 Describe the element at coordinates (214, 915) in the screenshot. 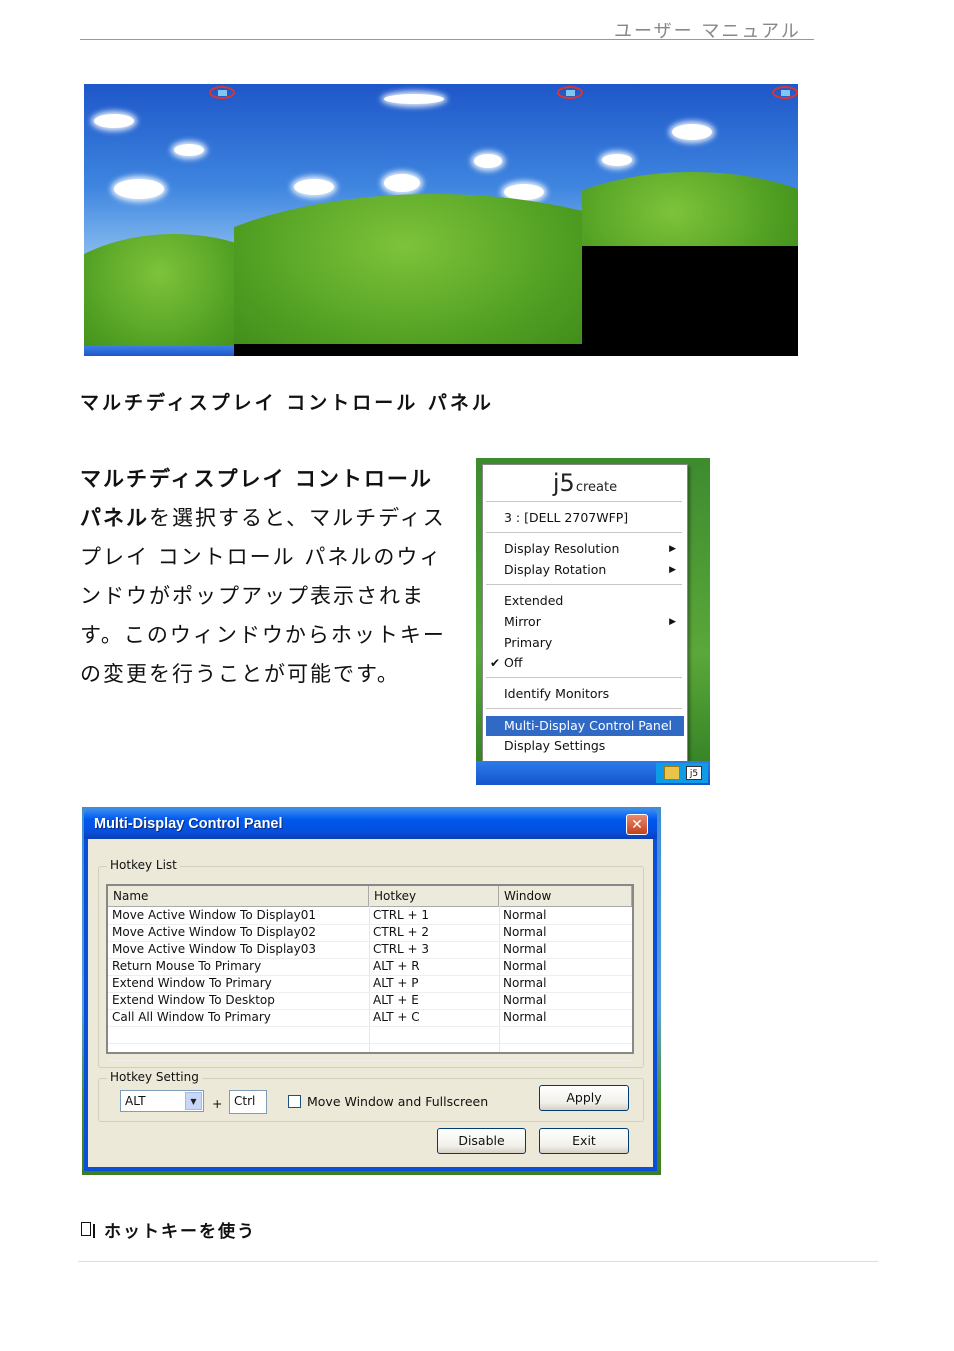

I see `table-cell: Move Active Window To Display01` at that location.